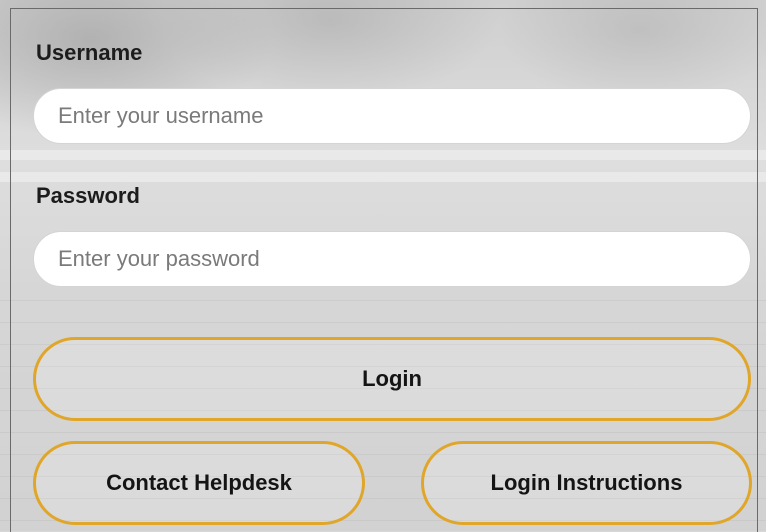 This screenshot has height=532, width=766. What do you see at coordinates (392, 259) in the screenshot?
I see `password-input` at bounding box center [392, 259].